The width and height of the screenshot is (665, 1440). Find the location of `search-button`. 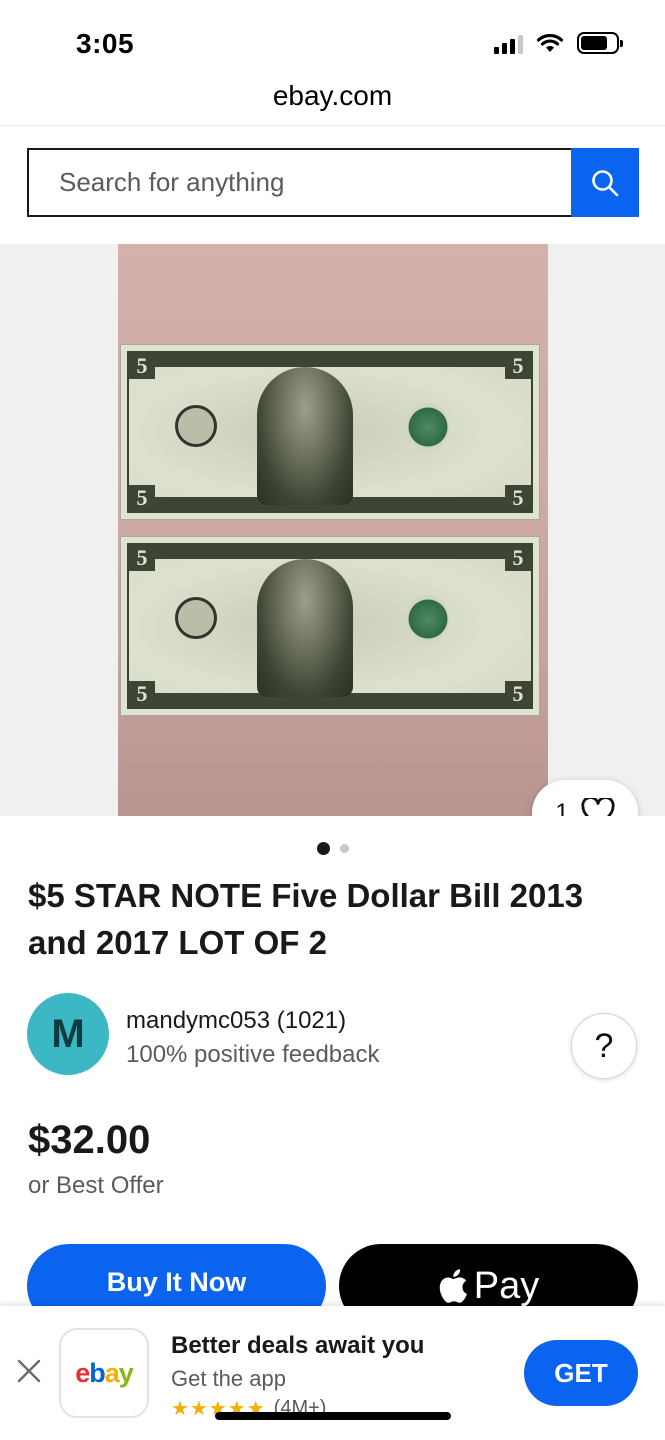

search-button is located at coordinates (605, 182).